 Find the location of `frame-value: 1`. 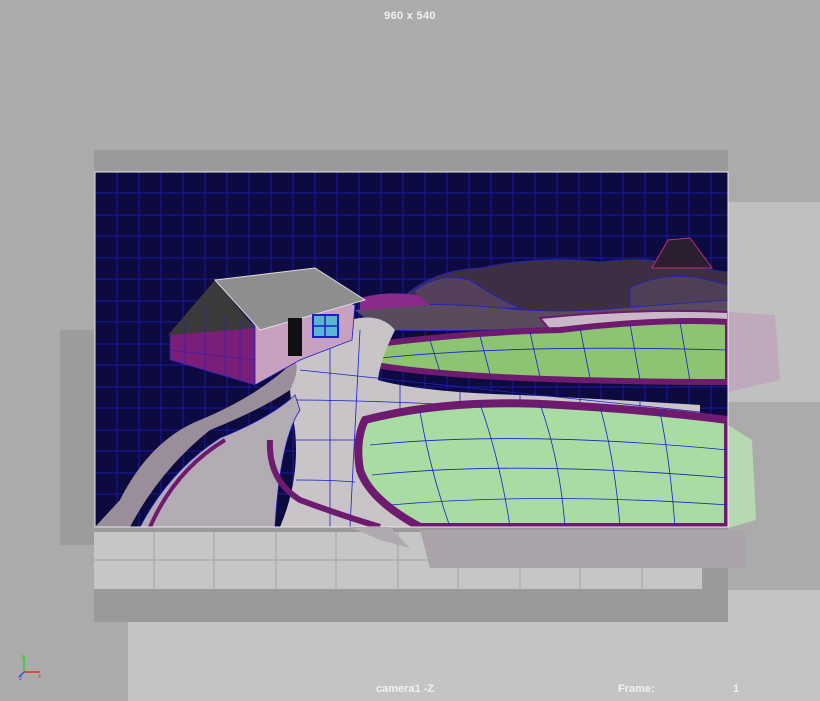

frame-value: 1 is located at coordinates (736, 689).